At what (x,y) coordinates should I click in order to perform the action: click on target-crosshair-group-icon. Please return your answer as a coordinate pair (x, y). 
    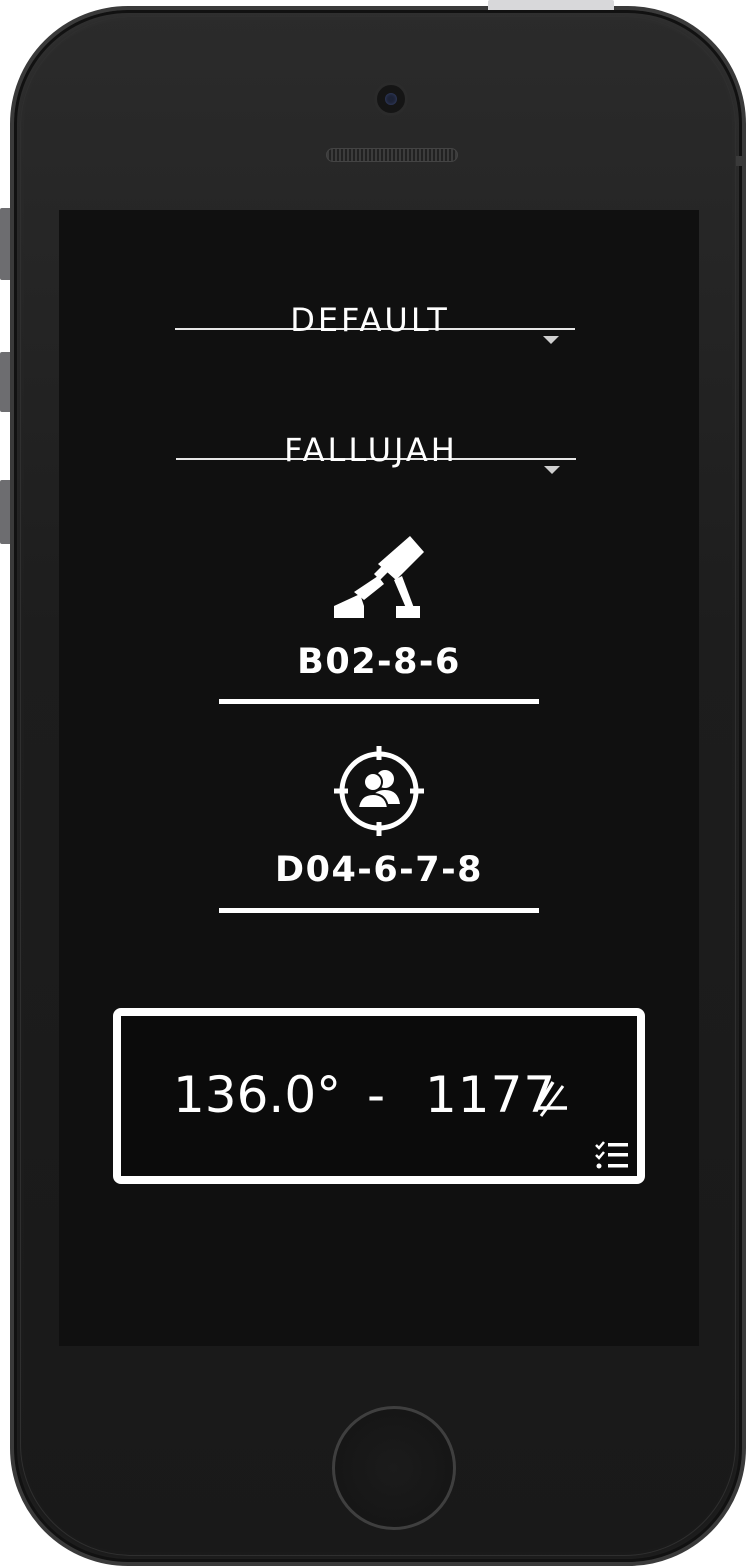
    Looking at the image, I should click on (379, 793).